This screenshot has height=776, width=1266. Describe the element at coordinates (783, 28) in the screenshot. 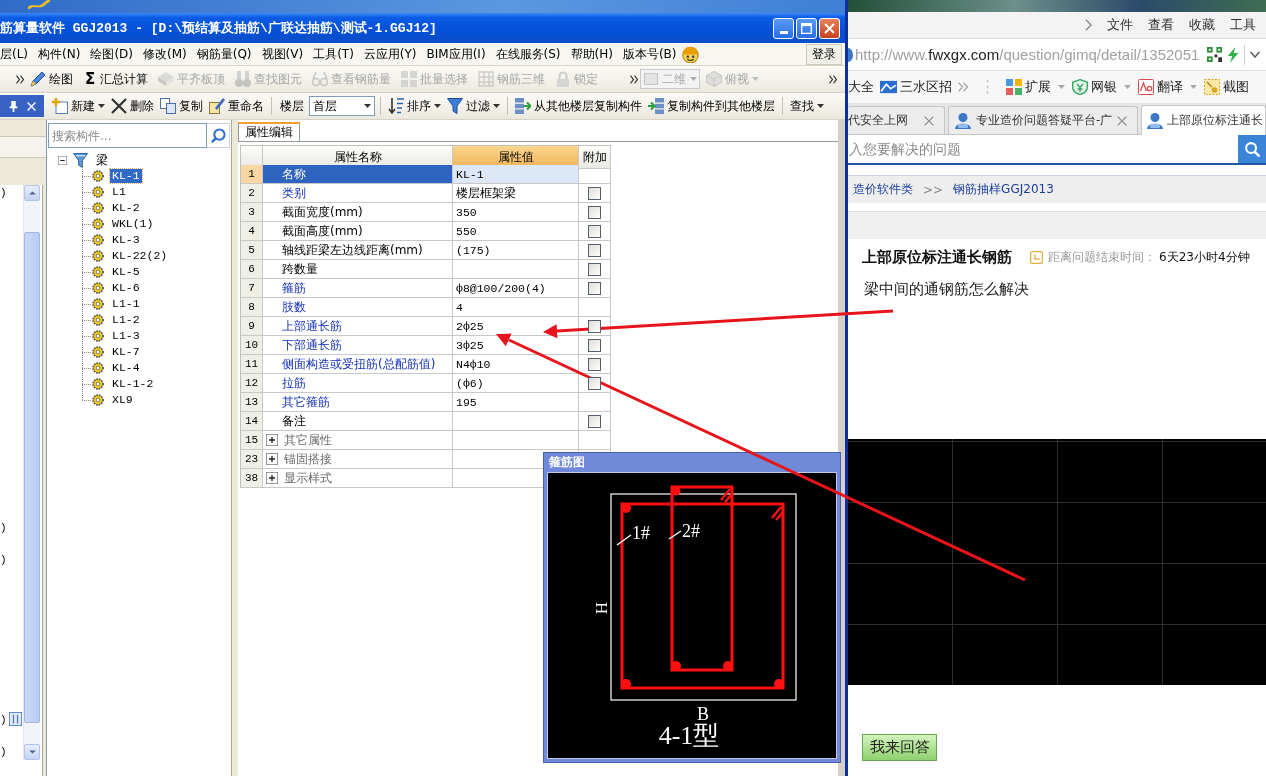

I see `minimize-button` at that location.